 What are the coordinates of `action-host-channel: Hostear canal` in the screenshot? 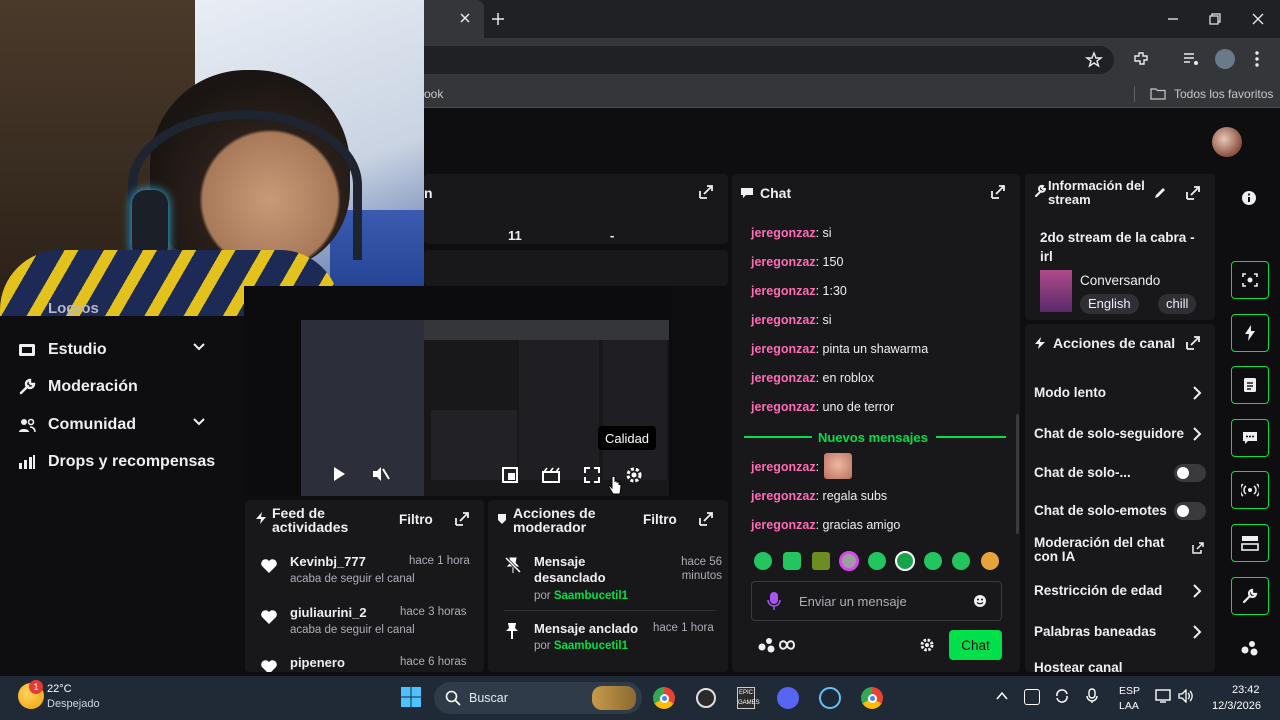 It's located at (1122, 666).